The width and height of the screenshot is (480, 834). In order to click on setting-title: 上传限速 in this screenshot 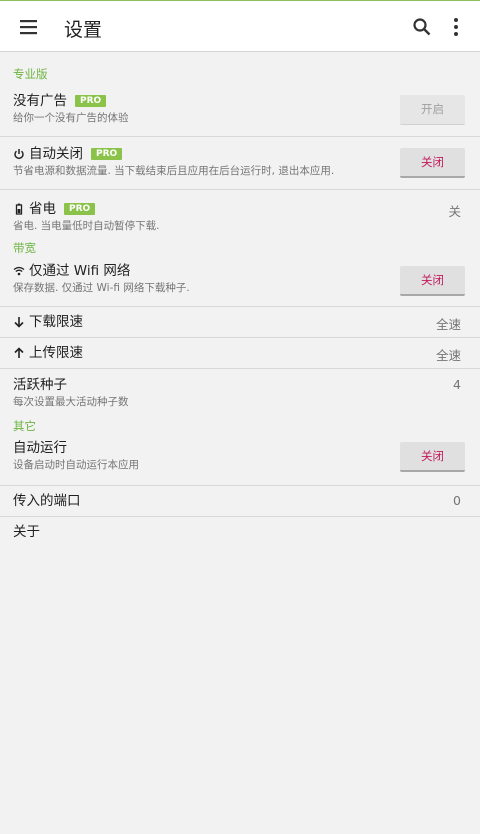, I will do `click(56, 353)`.